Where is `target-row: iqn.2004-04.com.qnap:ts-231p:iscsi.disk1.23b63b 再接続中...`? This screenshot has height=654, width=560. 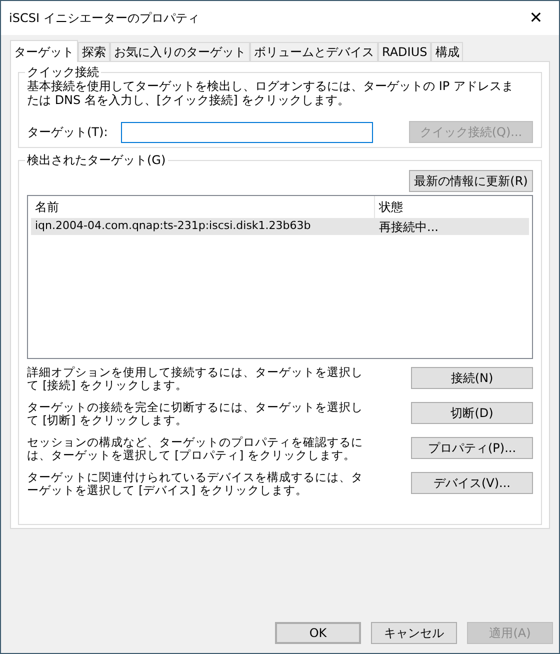 target-row: iqn.2004-04.com.qnap:ts-231p:iscsi.disk1.23b63b 再接続中... is located at coordinates (280, 226).